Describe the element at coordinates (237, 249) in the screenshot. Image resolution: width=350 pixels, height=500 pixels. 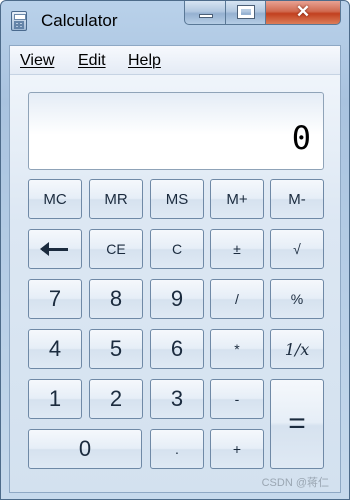
I see `plus-minus-button: ±` at that location.